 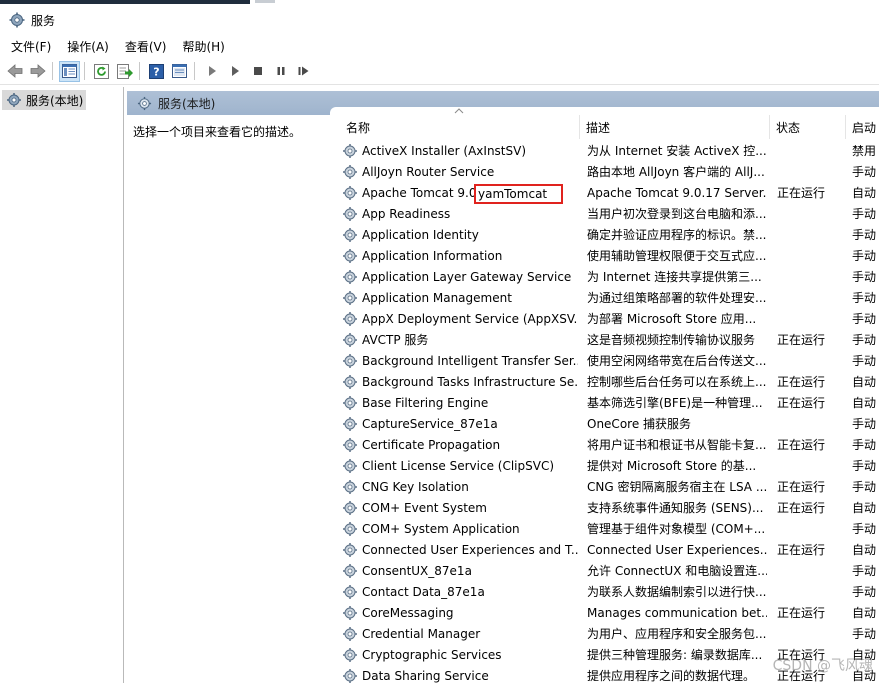 What do you see at coordinates (395, 340) in the screenshot?
I see `service-name: AVCTP 服务` at bounding box center [395, 340].